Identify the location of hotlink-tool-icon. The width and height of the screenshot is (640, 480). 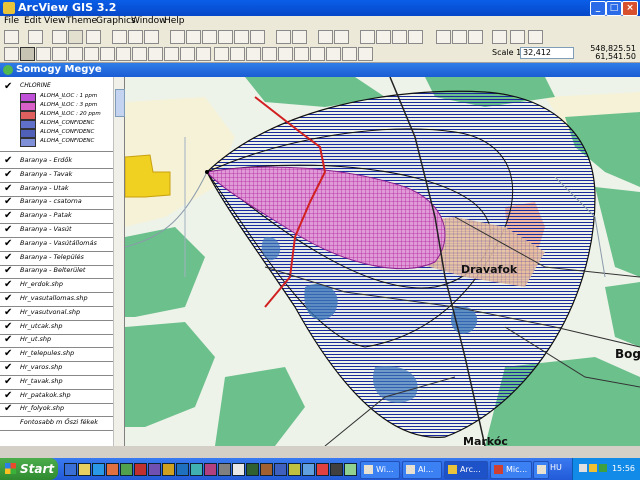
(139, 54).